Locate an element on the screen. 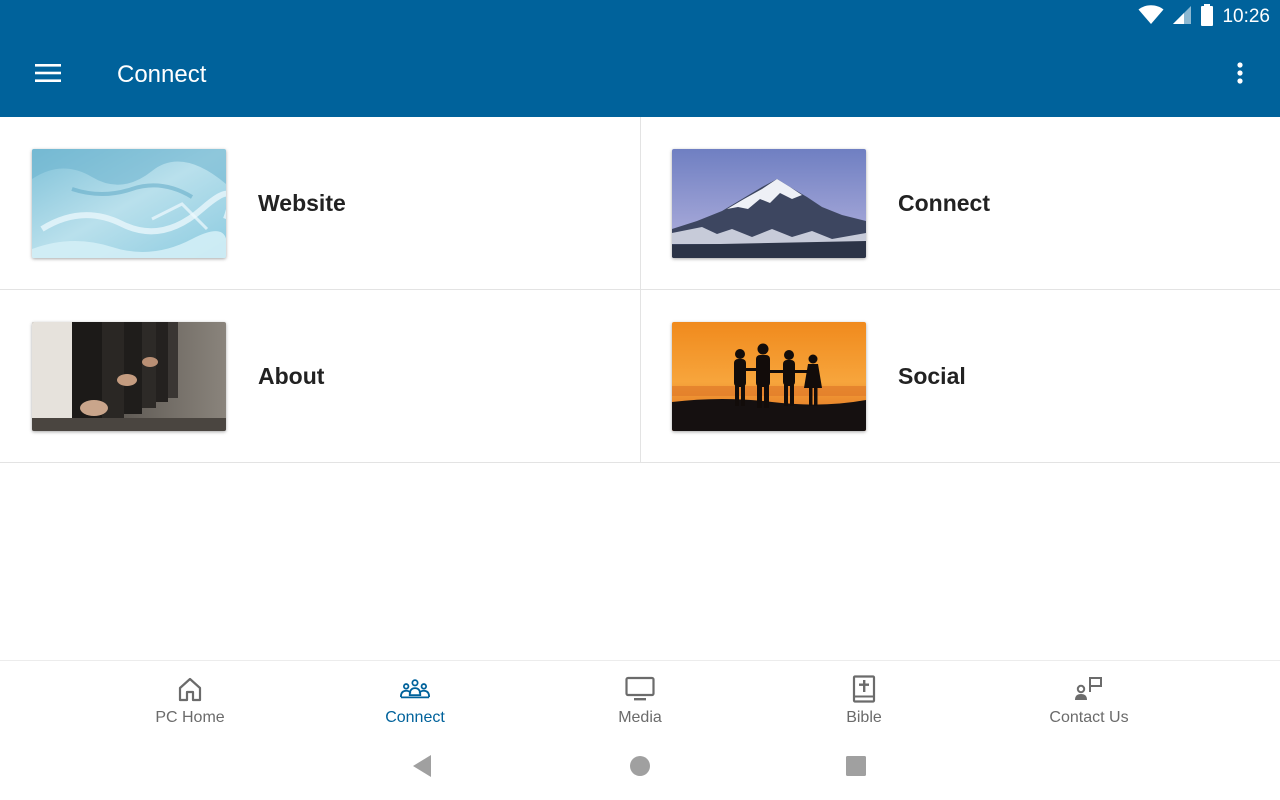 Image resolution: width=1280 pixels, height=800 pixels. back-triangle-icon is located at coordinates (422, 768).